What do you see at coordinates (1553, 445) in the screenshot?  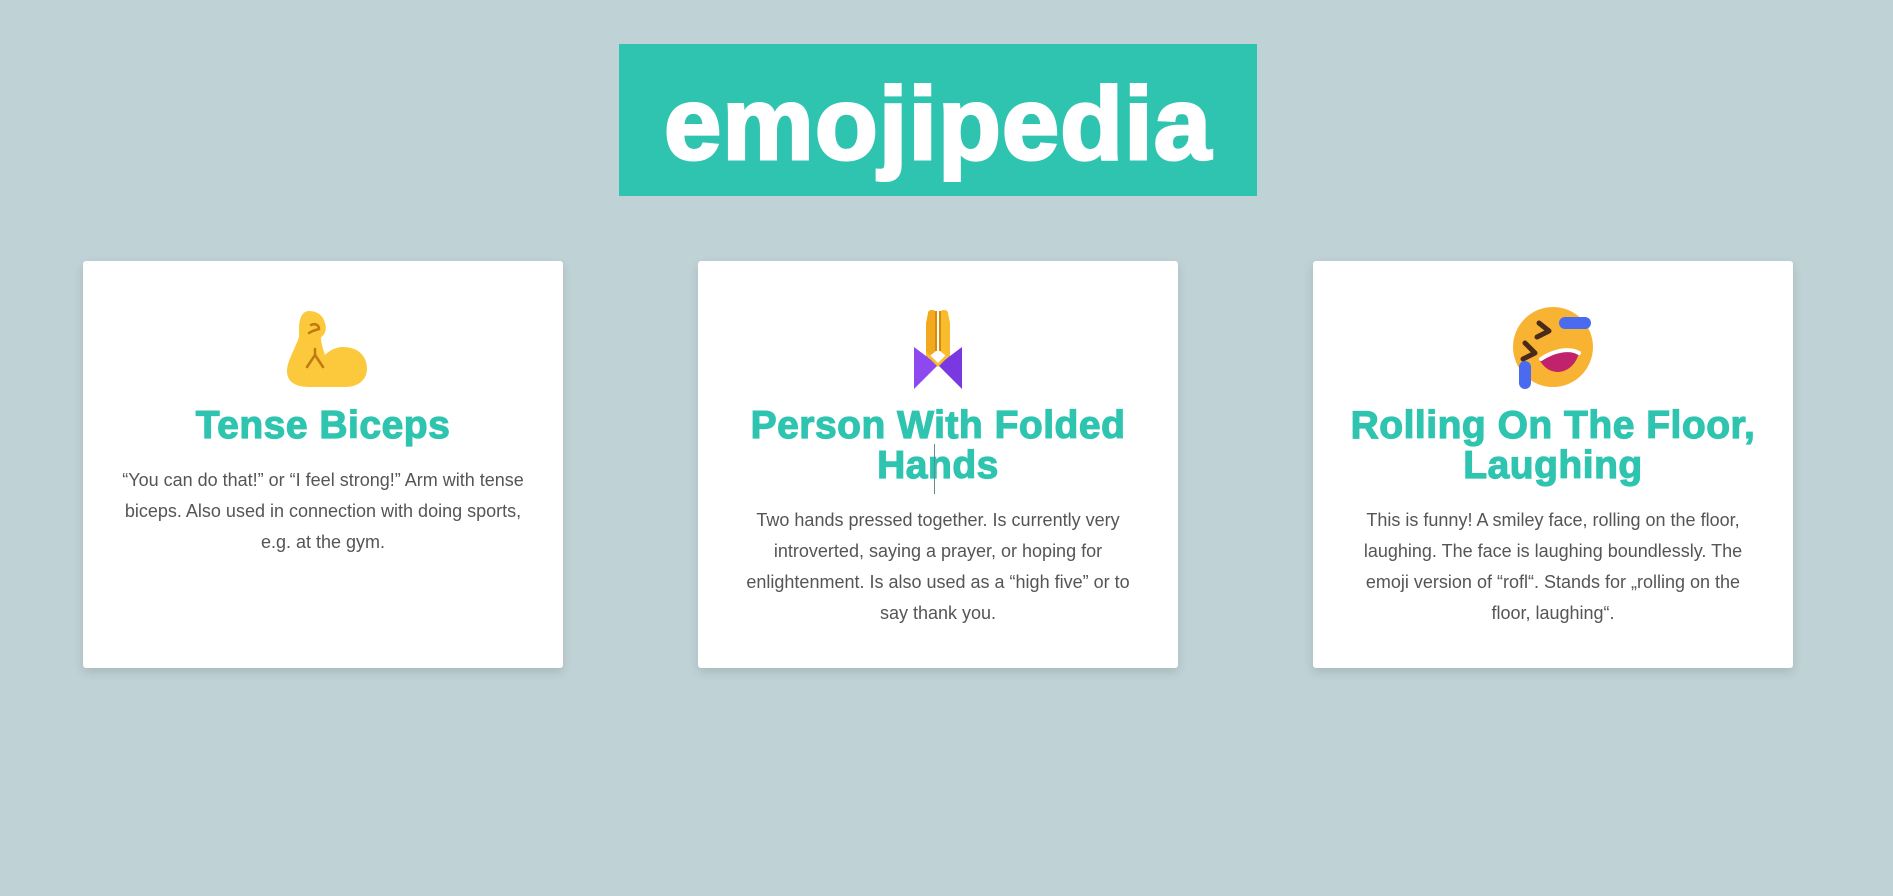 I see `card-title: Rolling On The Floor, Laughing` at bounding box center [1553, 445].